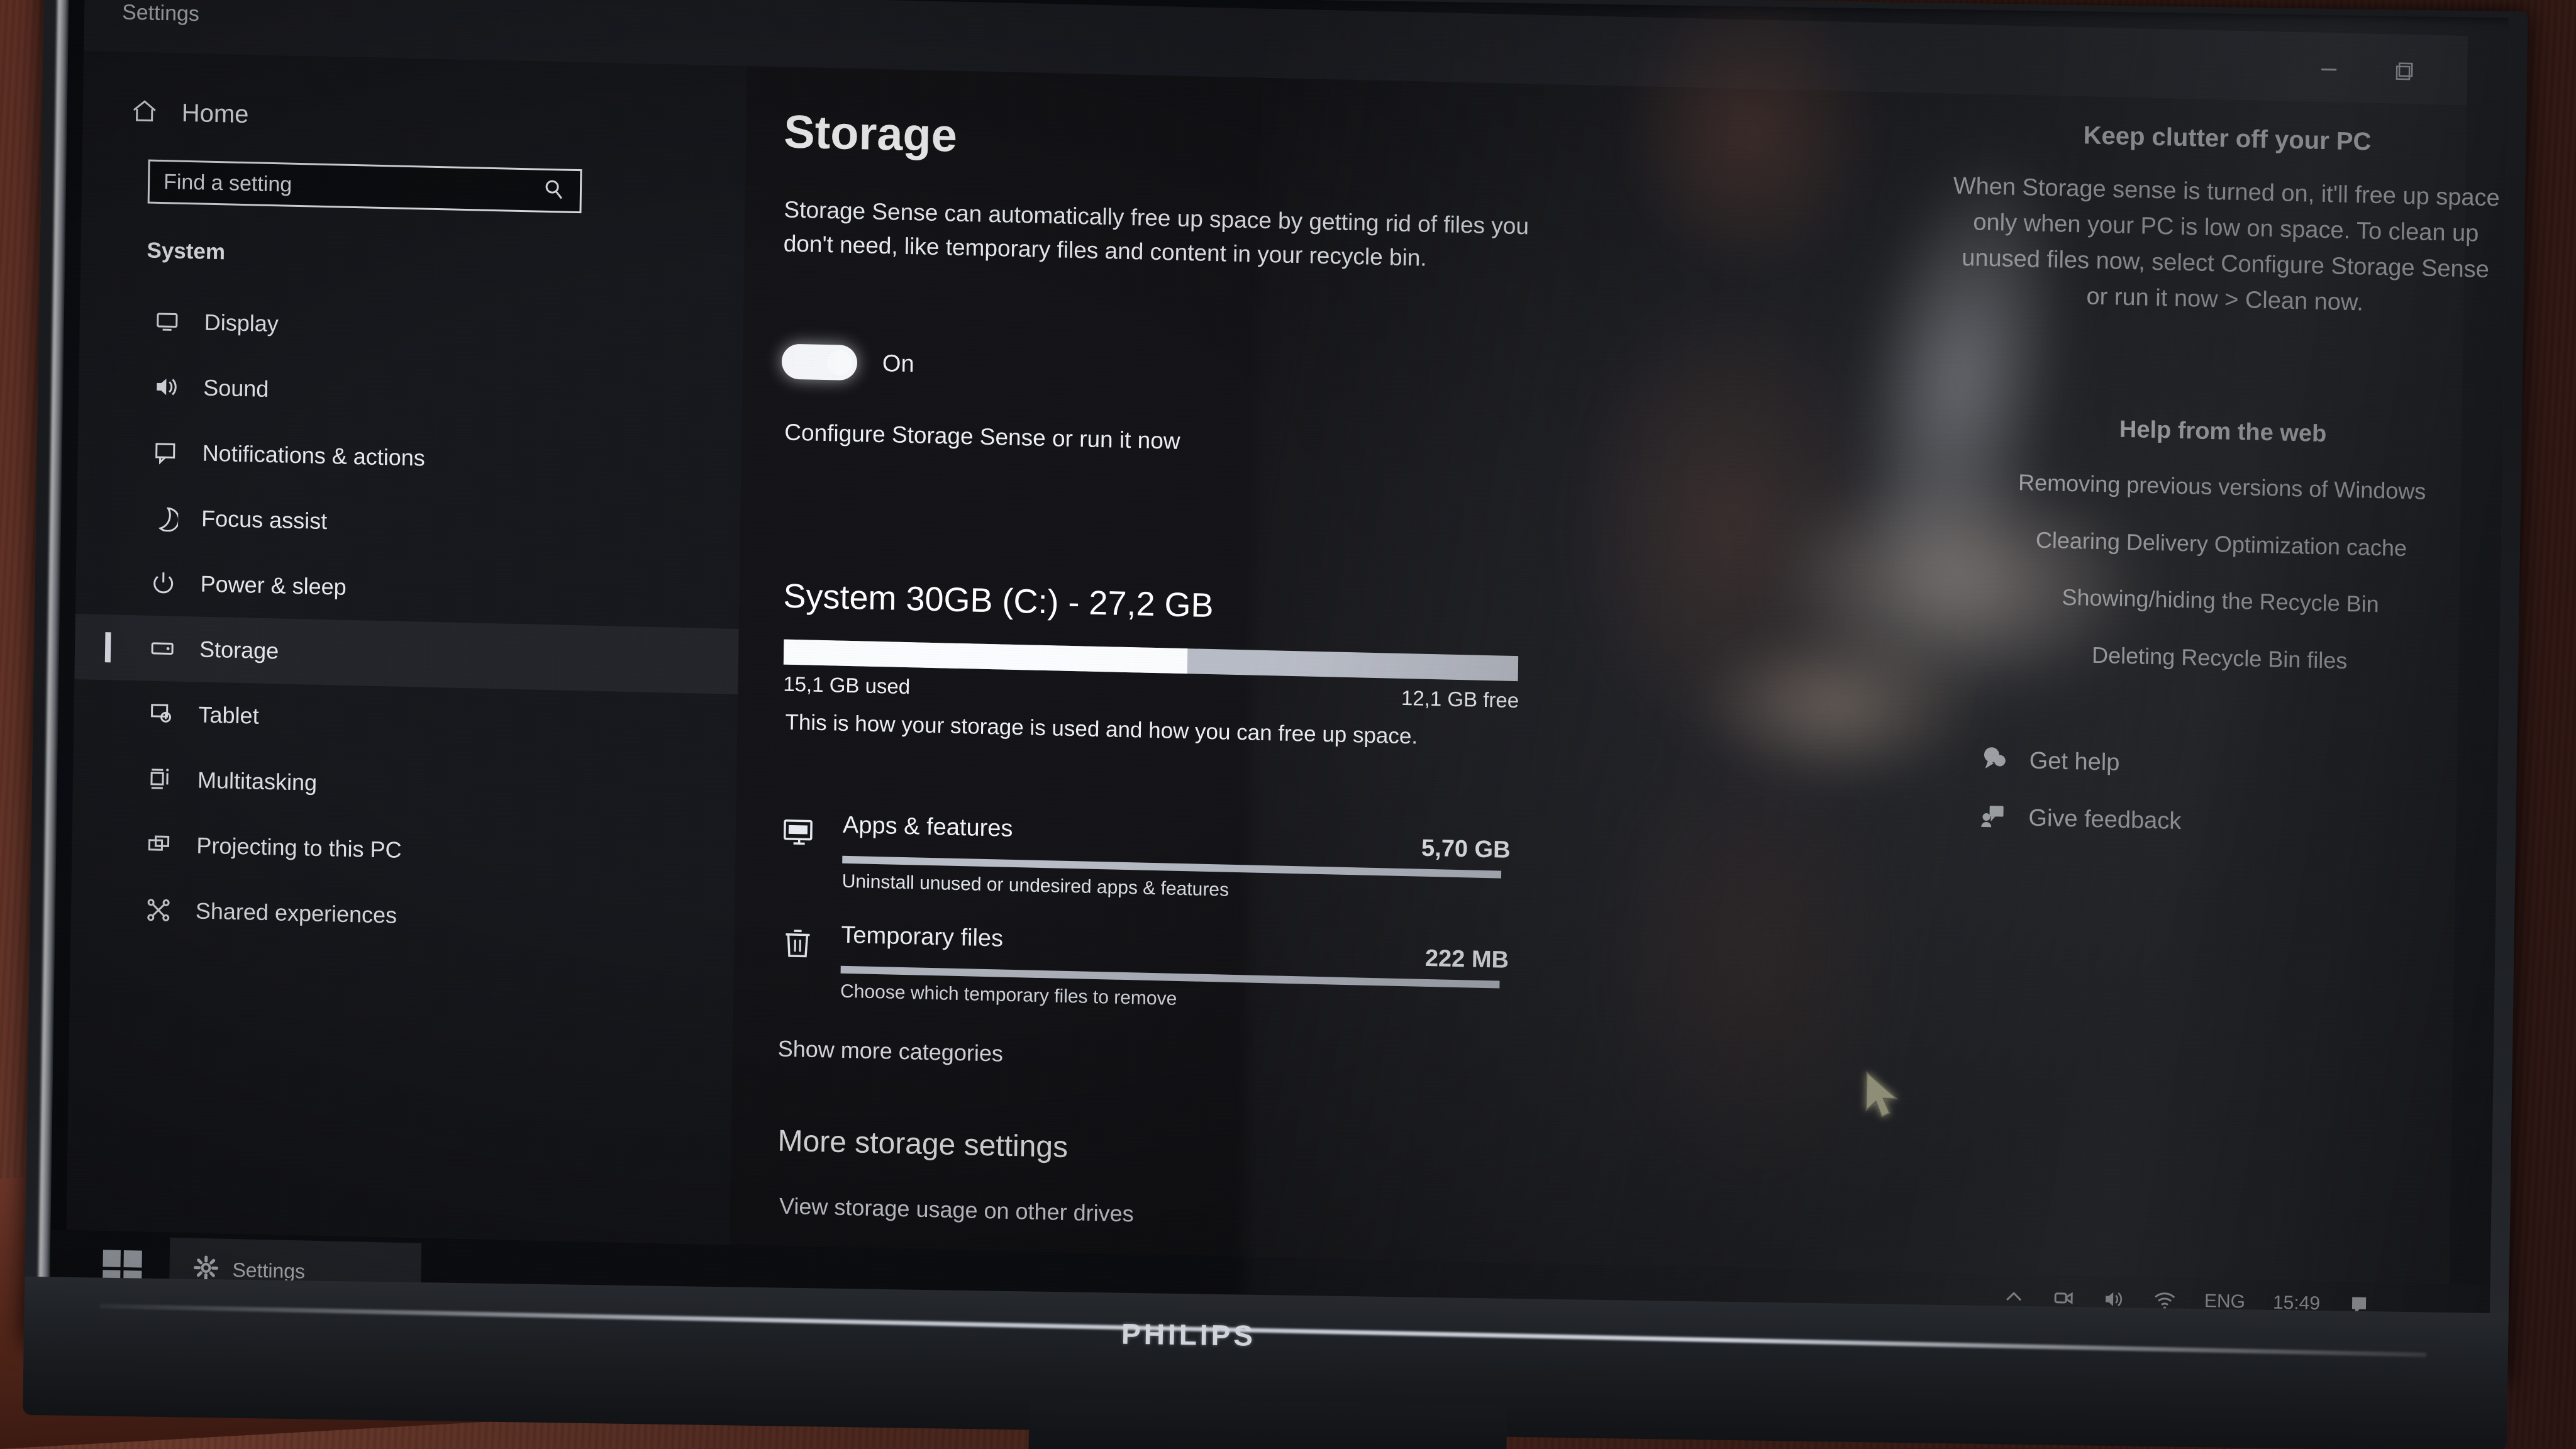  Describe the element at coordinates (239, 650) in the screenshot. I see `sidebar-item-label: Storage` at that location.